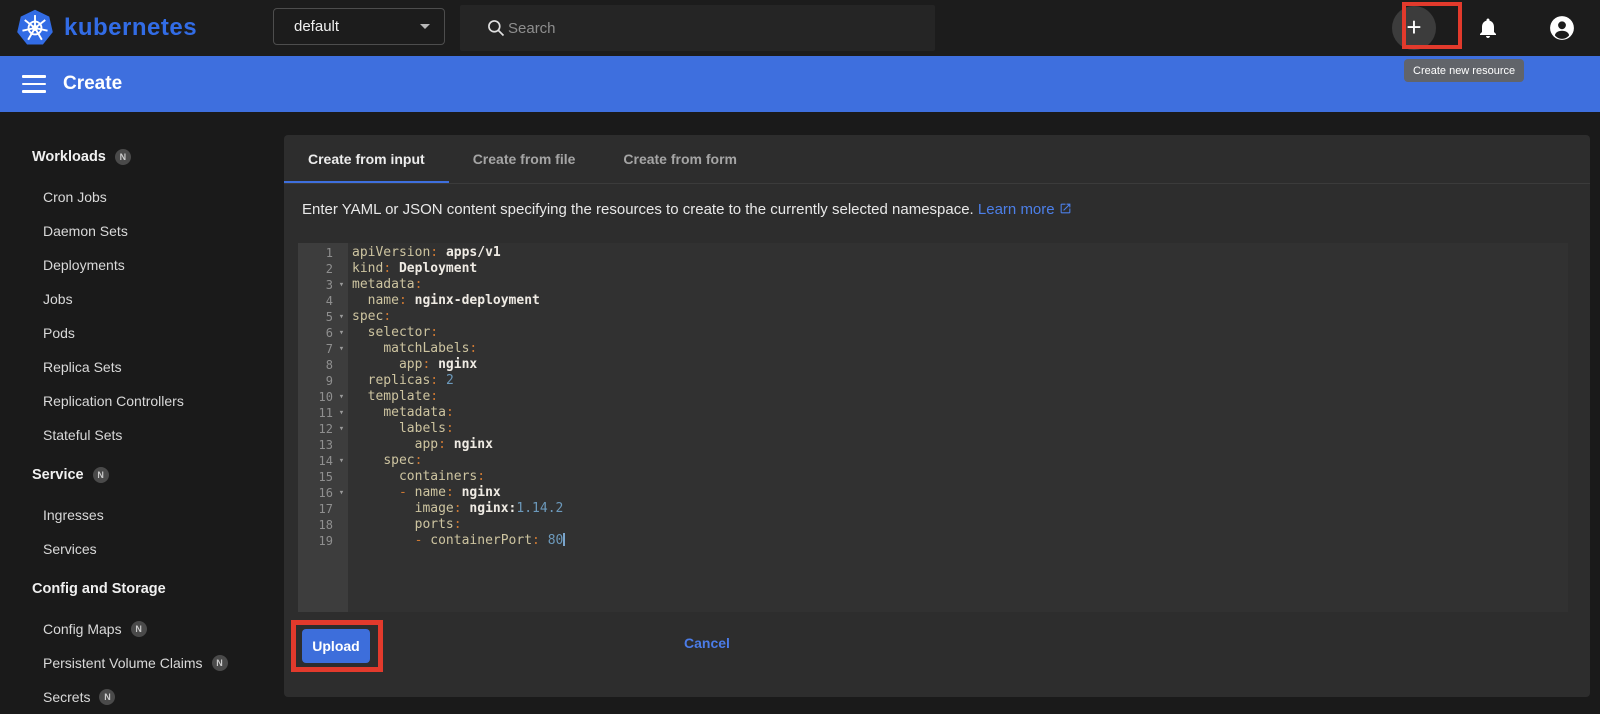 This screenshot has width=1600, height=714. What do you see at coordinates (960, 269) in the screenshot?
I see `code-line: kind: Deployment` at bounding box center [960, 269].